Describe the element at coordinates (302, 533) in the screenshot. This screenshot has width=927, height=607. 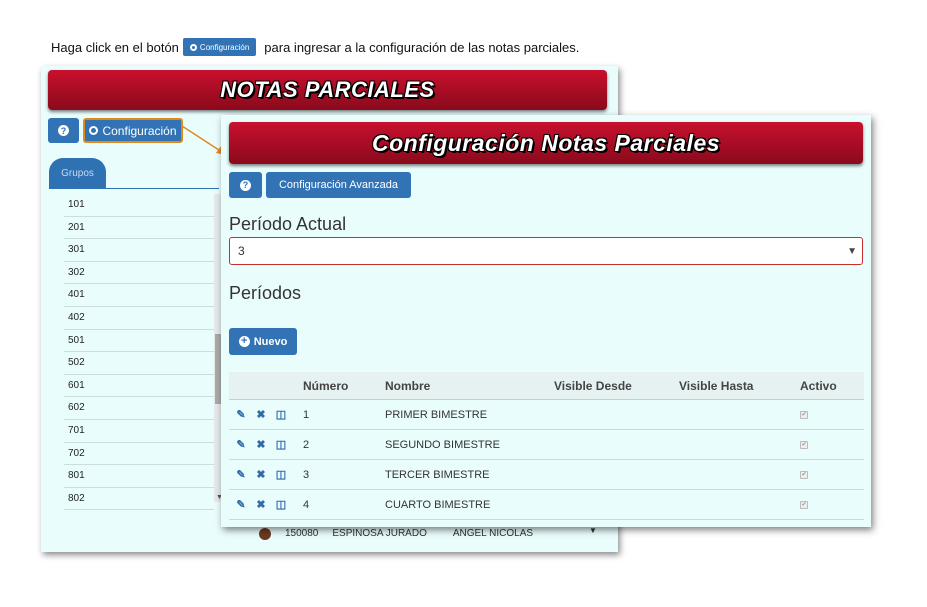
I see `student-code: 150080` at that location.